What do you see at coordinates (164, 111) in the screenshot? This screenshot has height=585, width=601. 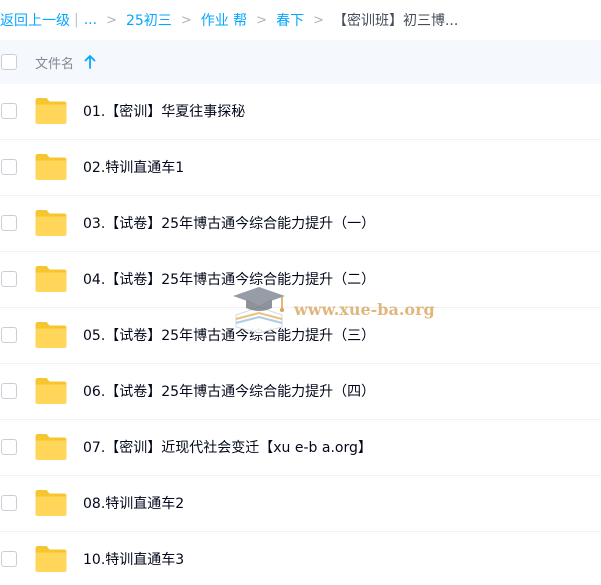 I see `file-name: 01.【密训】华夏往事探秘` at bounding box center [164, 111].